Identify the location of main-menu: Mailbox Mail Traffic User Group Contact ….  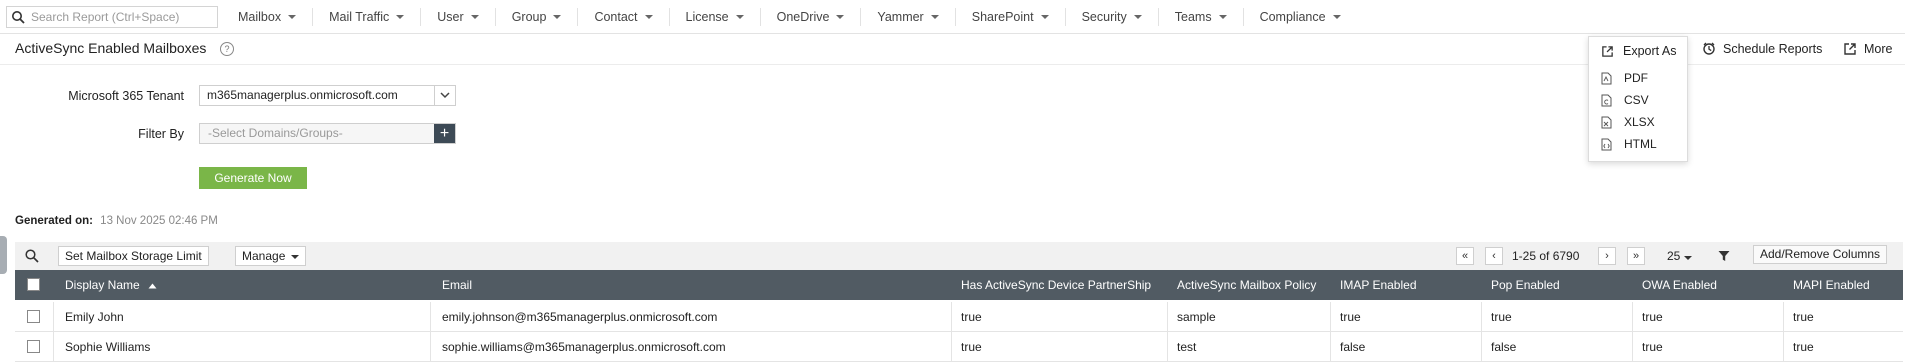
(789, 17).